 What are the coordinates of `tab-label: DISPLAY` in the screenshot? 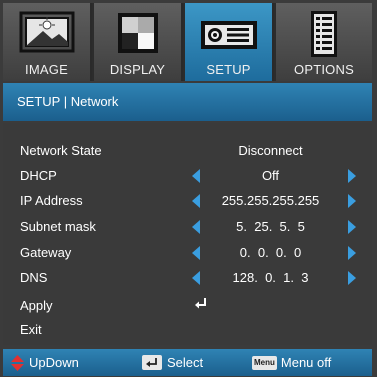 It's located at (137, 69).